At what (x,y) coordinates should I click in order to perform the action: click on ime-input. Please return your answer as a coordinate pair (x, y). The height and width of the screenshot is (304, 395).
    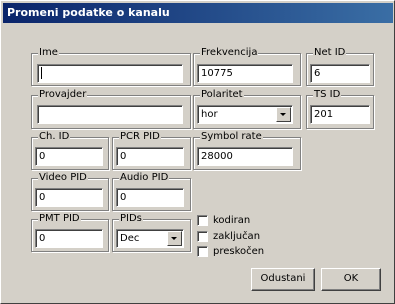
    Looking at the image, I should click on (110, 73).